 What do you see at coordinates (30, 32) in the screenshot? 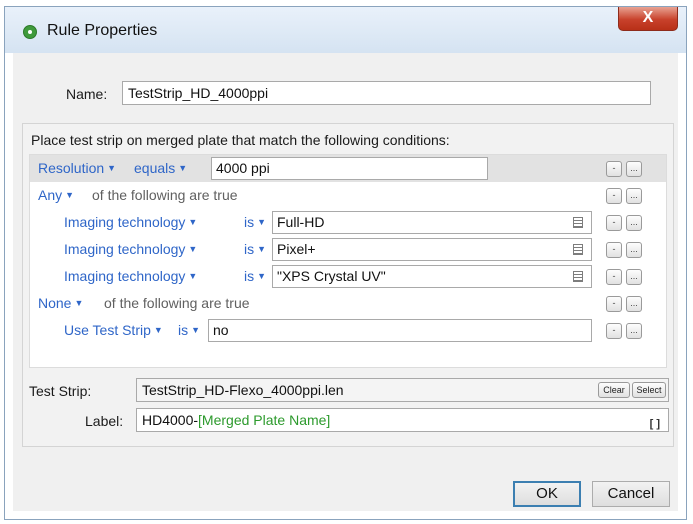
I see `settings-icon` at bounding box center [30, 32].